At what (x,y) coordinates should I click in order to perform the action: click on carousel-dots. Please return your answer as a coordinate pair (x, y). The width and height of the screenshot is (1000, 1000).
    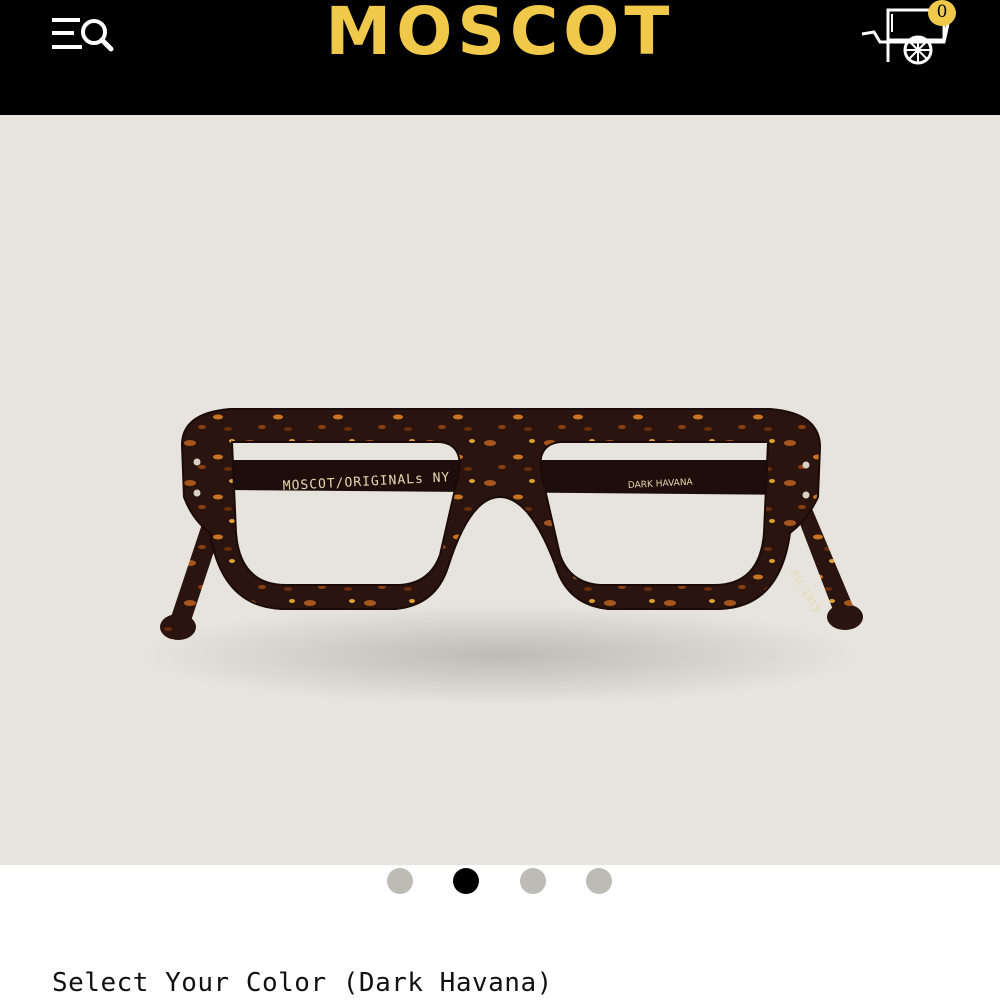
    Looking at the image, I should click on (500, 882).